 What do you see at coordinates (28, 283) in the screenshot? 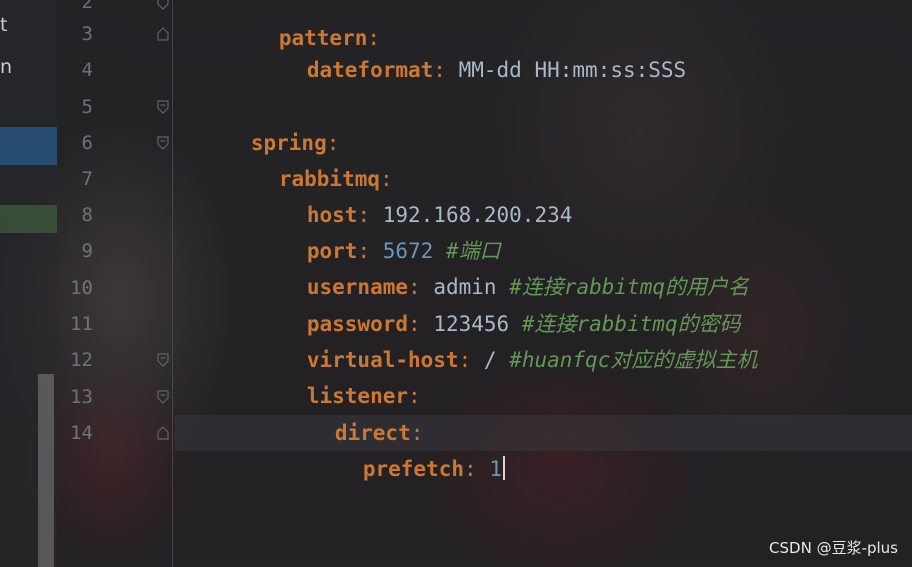
I see `project-tool-window: t n` at bounding box center [28, 283].